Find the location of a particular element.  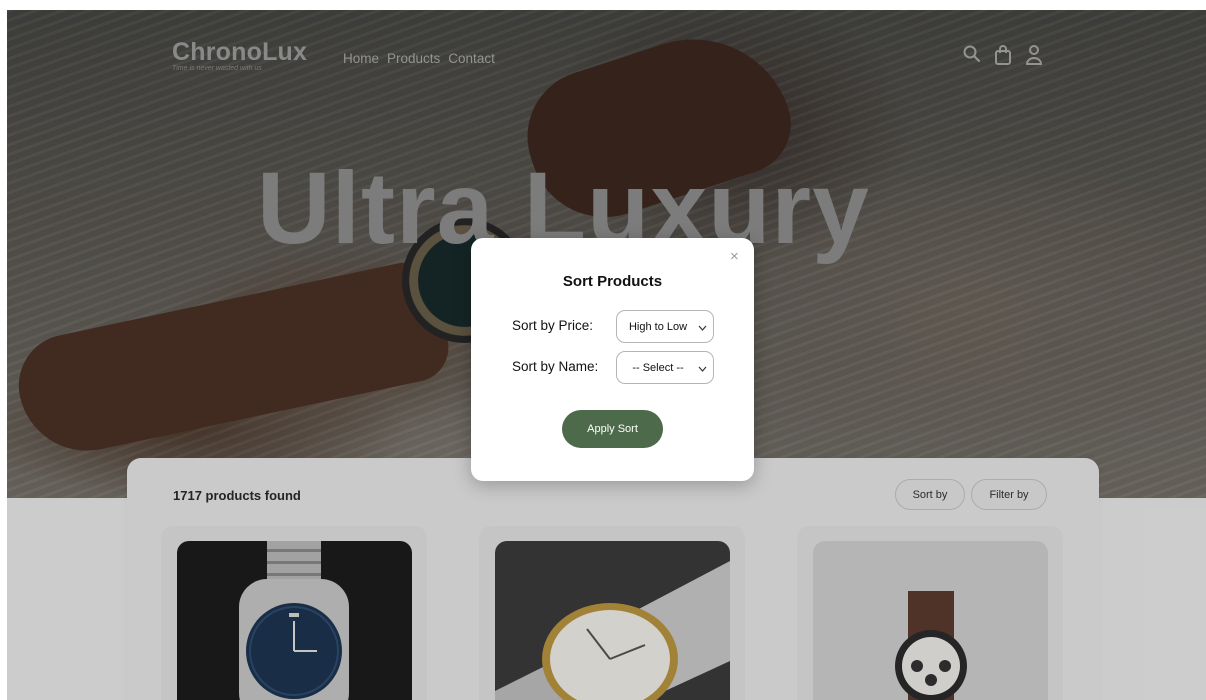

name-sort-select: -- Select -- is located at coordinates (665, 367).